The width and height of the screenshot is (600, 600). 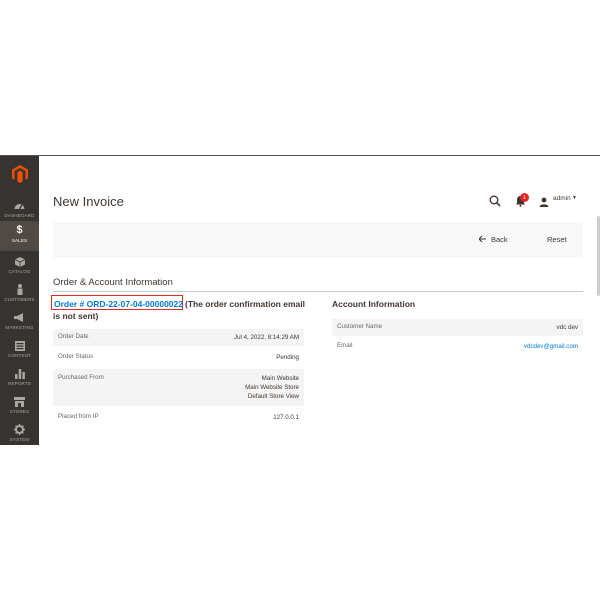 I want to click on table-row: Placed from IP 127.0.0.1, so click(x=178, y=418).